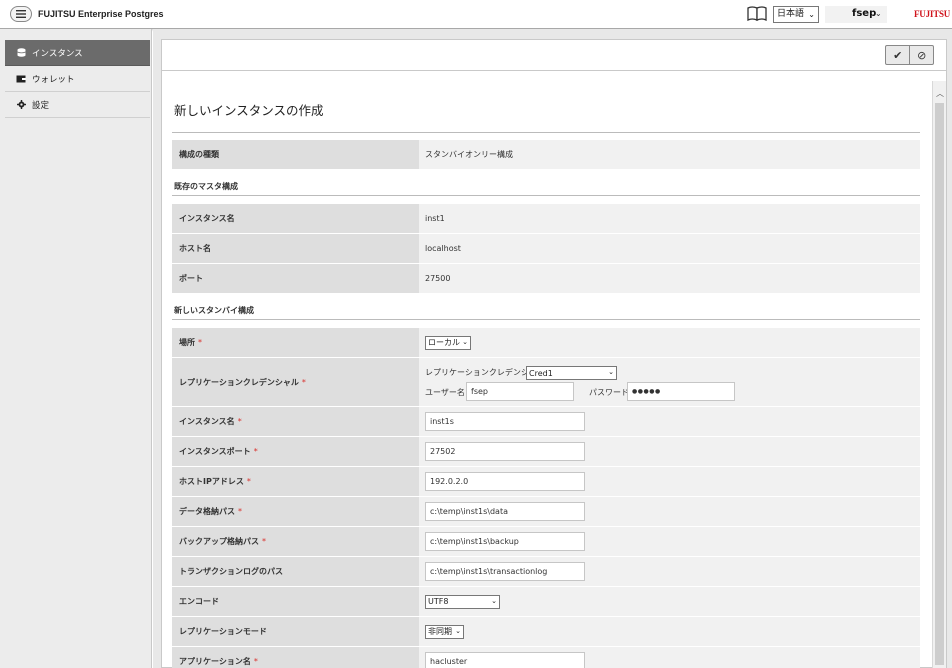  I want to click on scroll-thumb, so click(939, 384).